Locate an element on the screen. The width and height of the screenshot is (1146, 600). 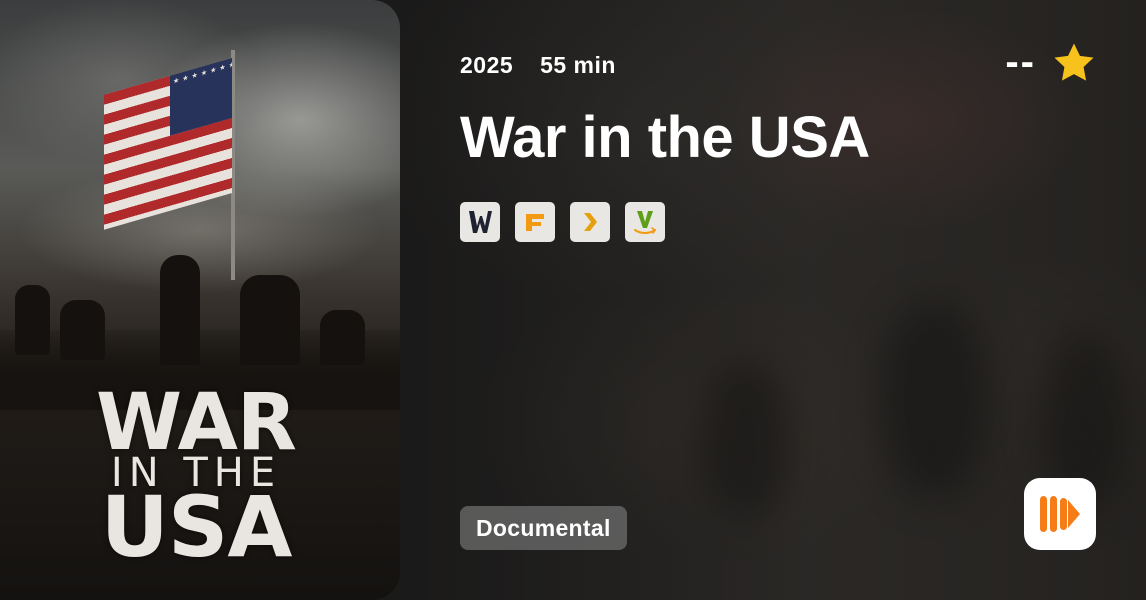
poster-title-line: USA is located at coordinates (196, 527).